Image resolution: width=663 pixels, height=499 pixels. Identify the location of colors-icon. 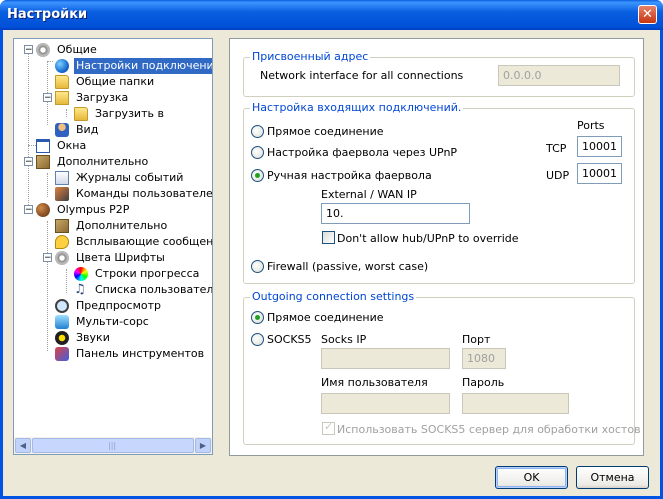
(62, 258).